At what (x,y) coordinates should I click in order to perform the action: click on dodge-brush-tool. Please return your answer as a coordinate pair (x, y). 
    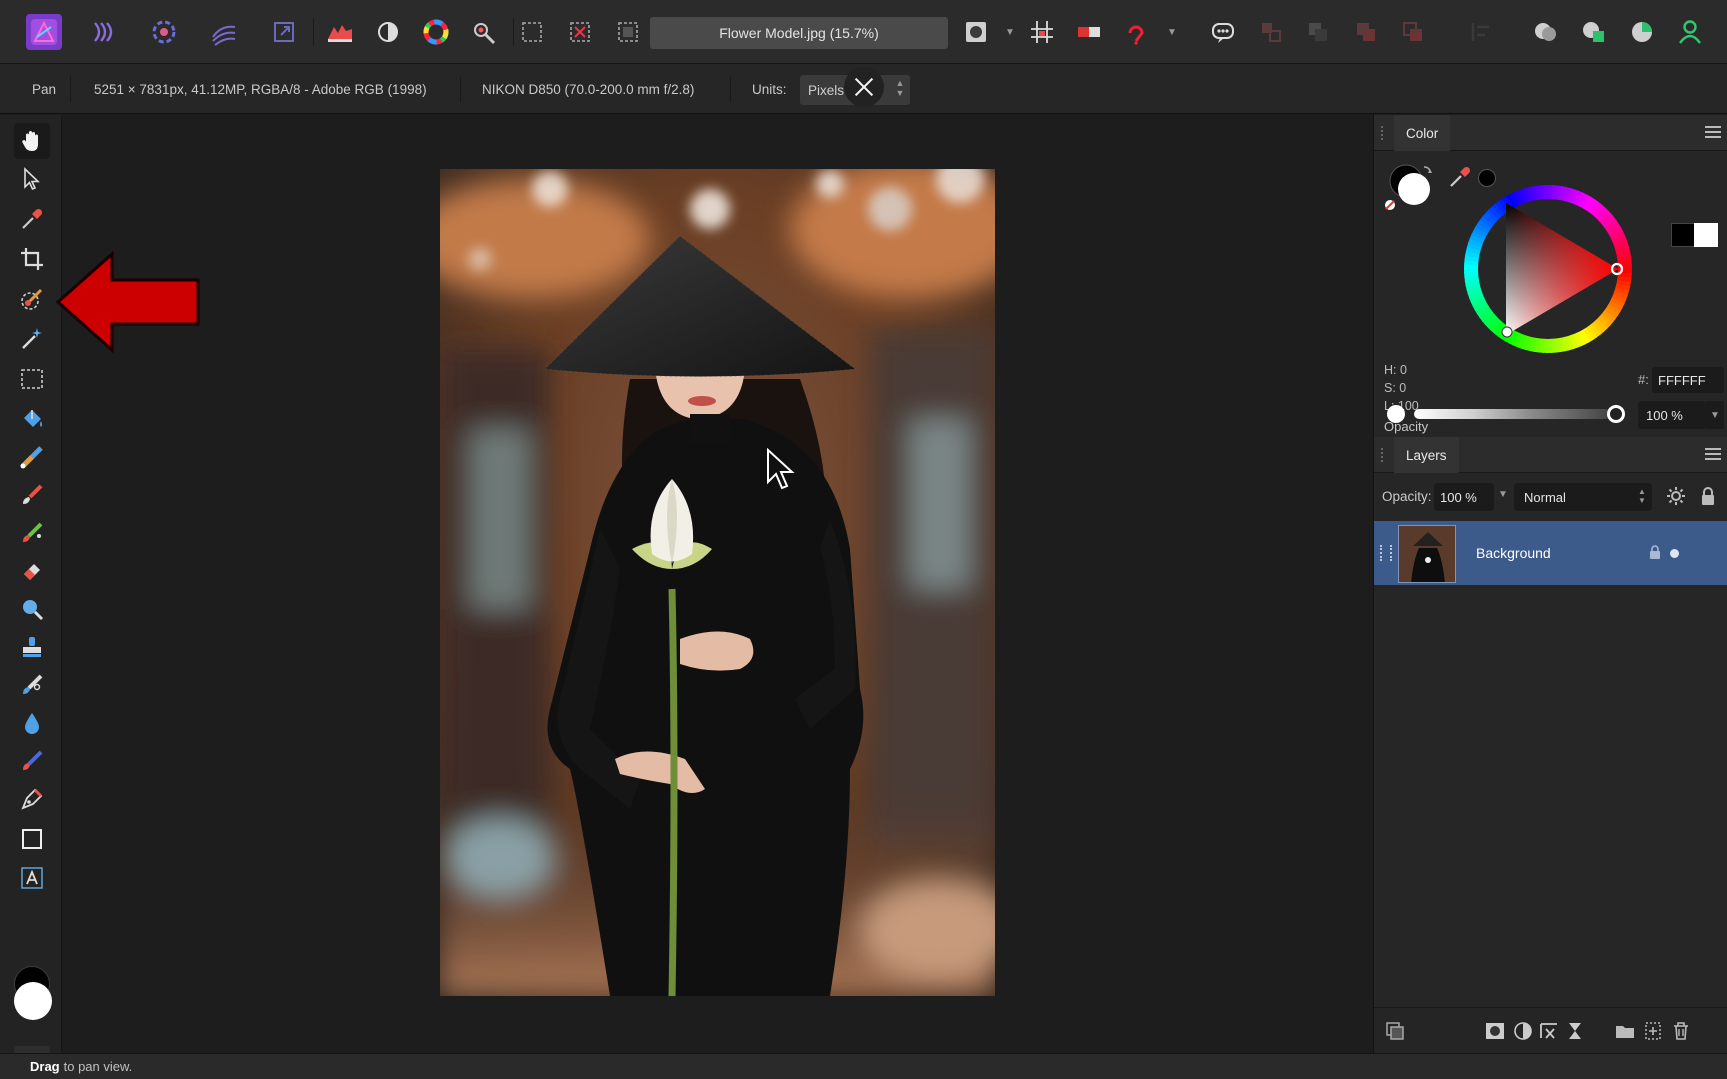
    Looking at the image, I should click on (32, 533).